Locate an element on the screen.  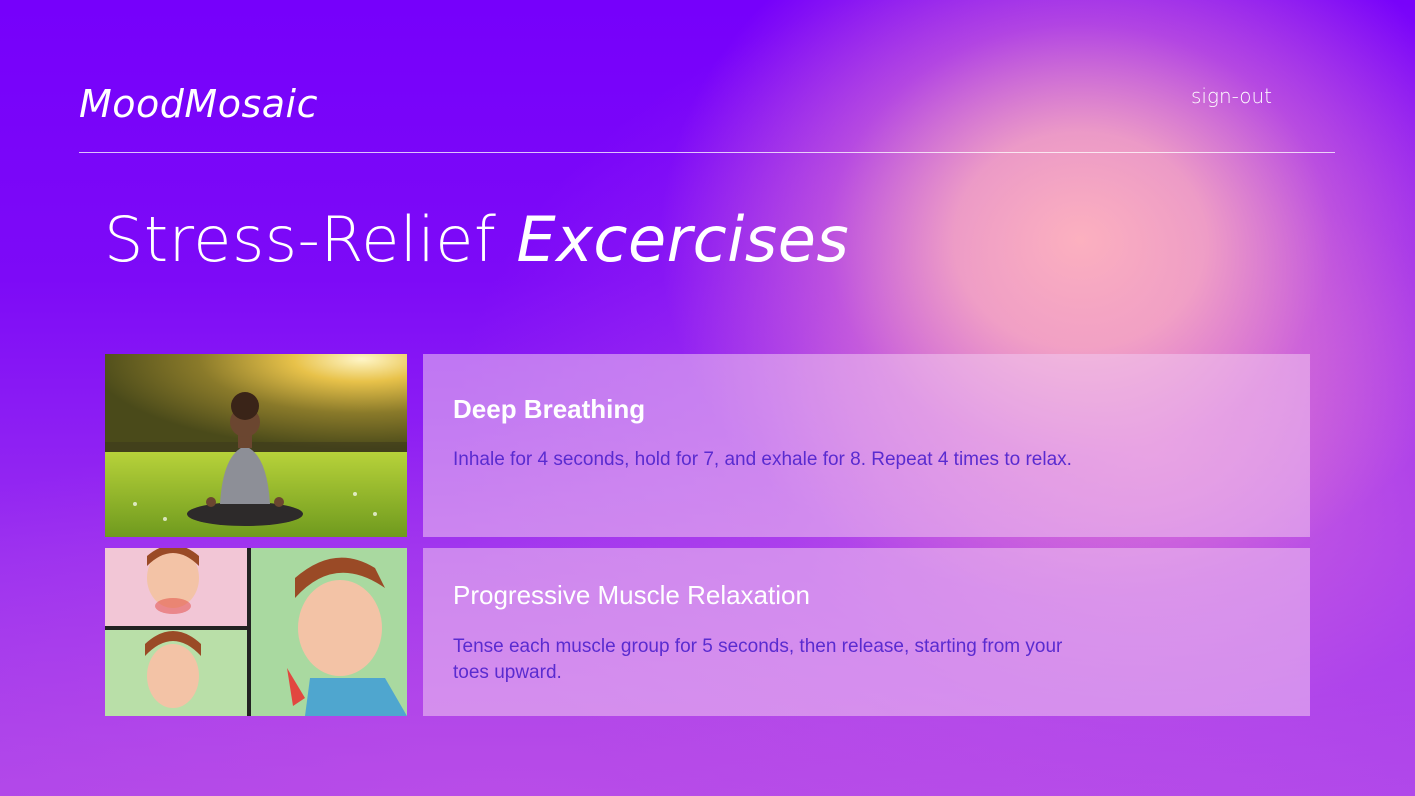
header-divider is located at coordinates (707, 152).